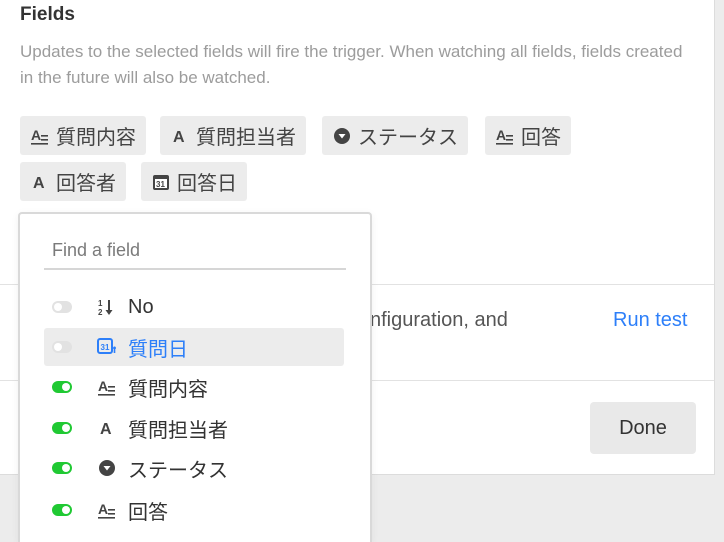  I want to click on chip-field: A 回答者, so click(73, 181).